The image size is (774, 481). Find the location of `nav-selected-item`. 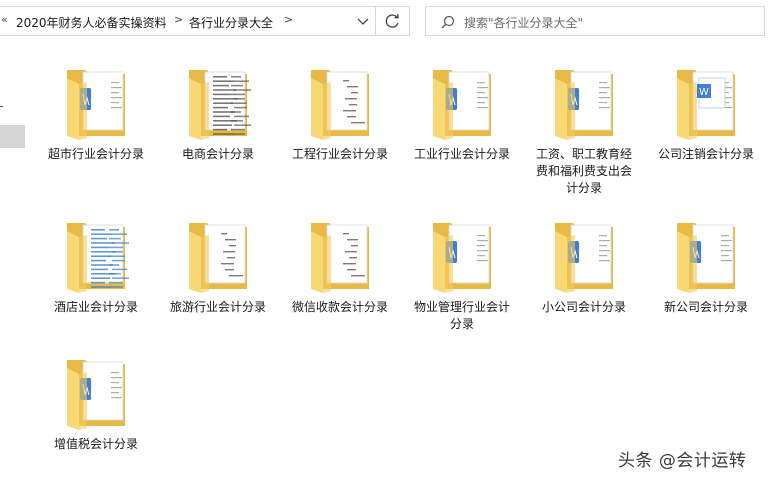

nav-selected-item is located at coordinates (12, 136).